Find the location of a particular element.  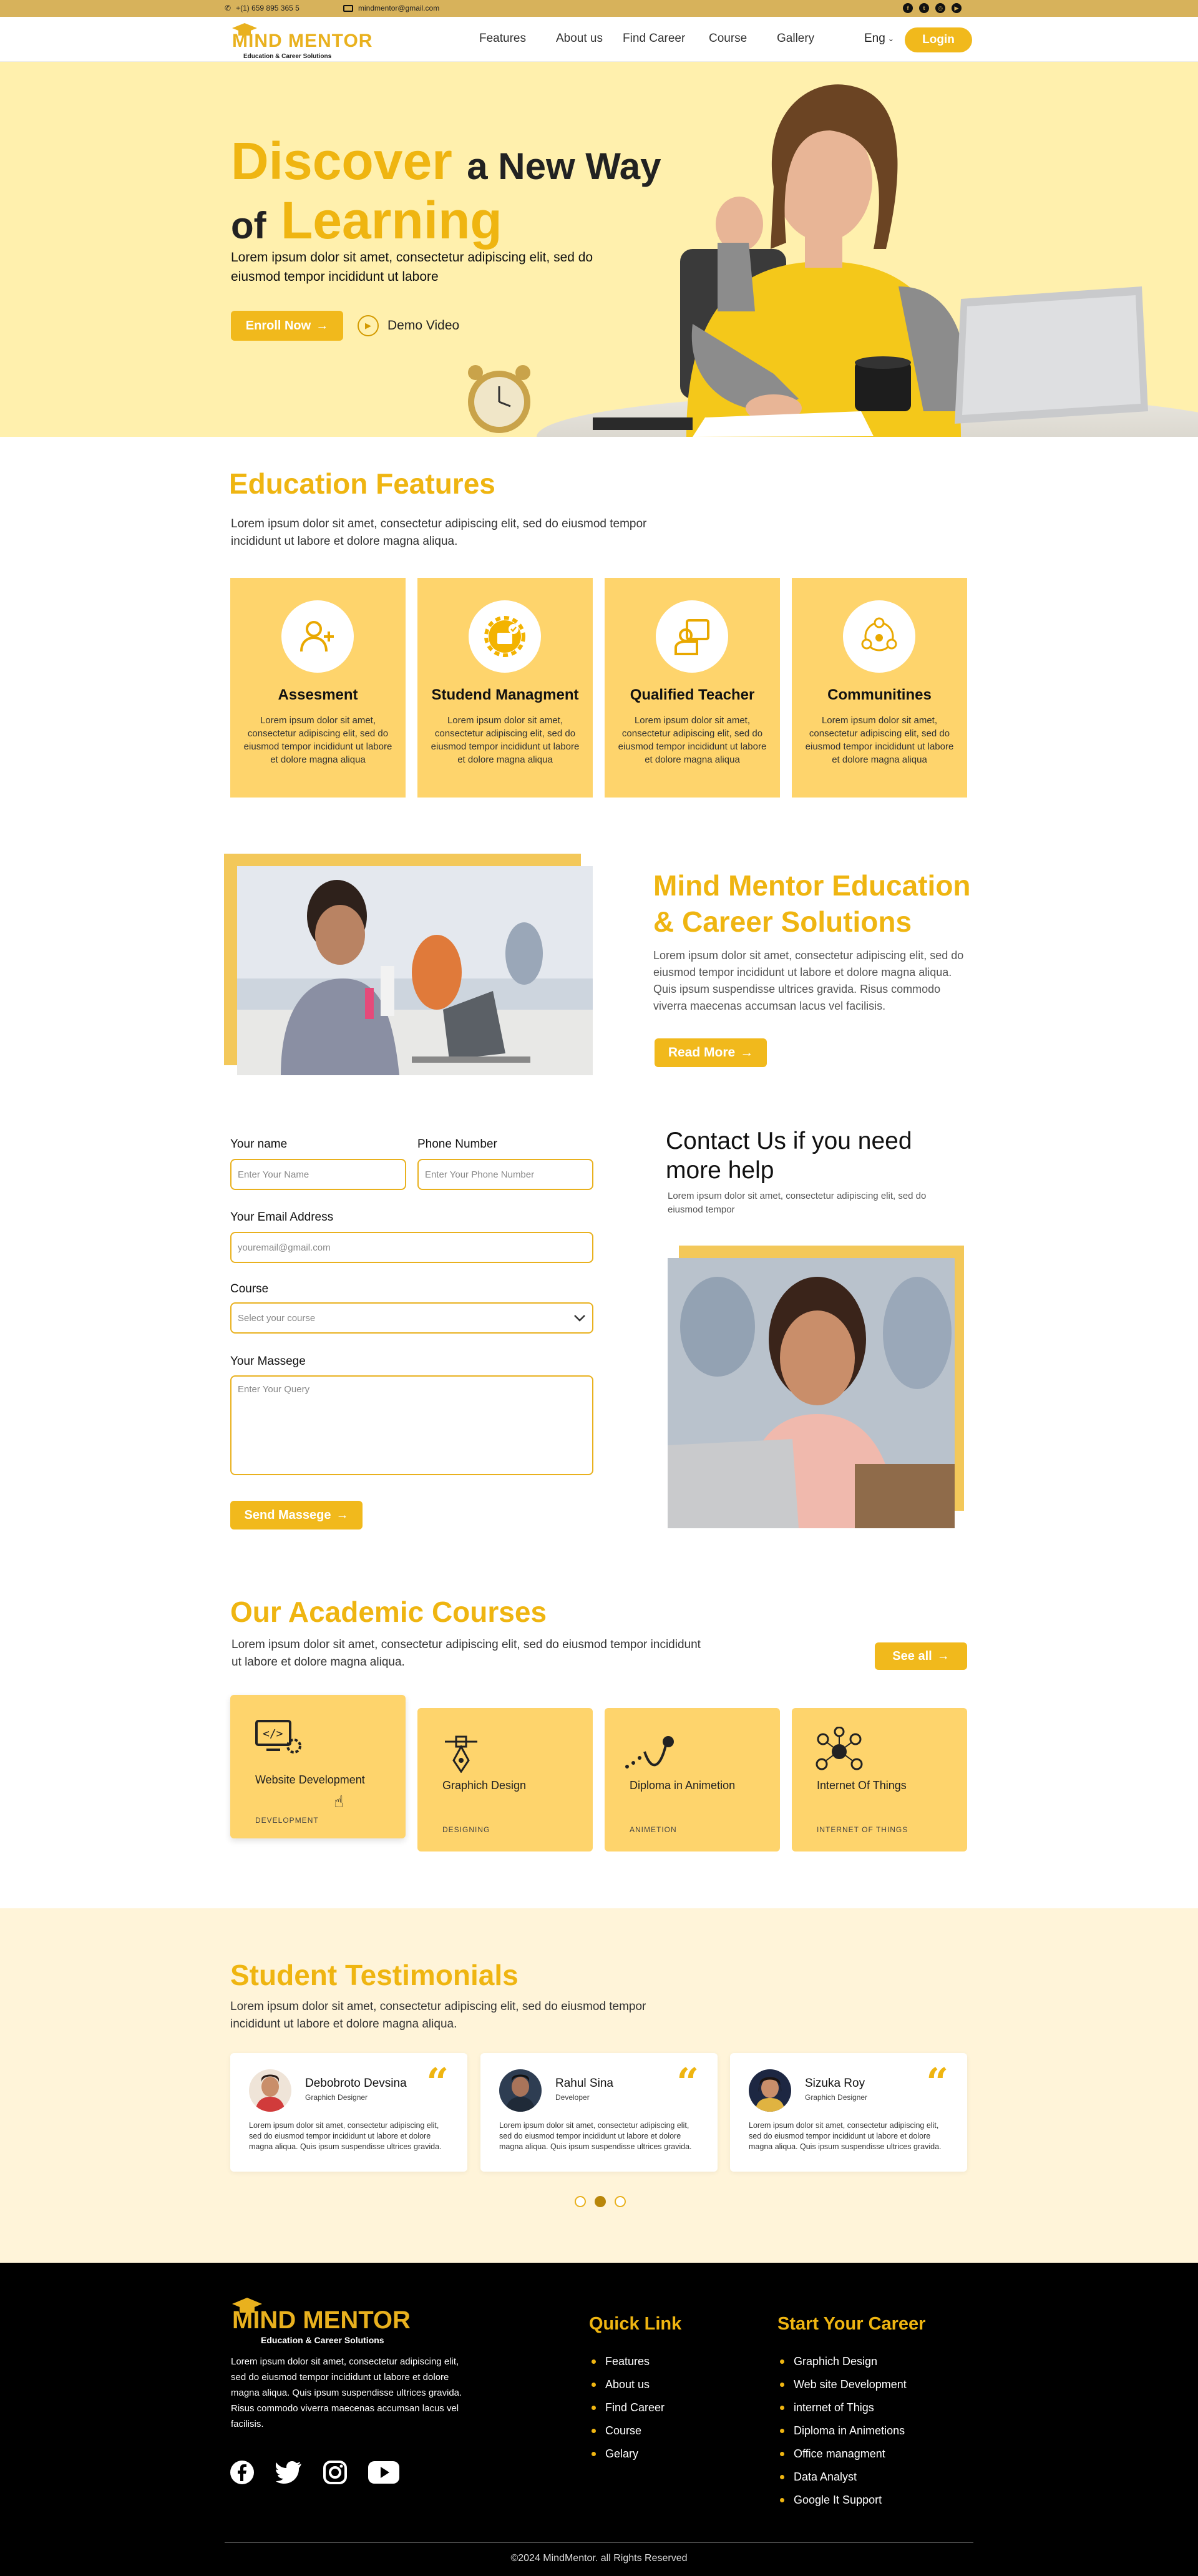

quick-link-item: Features is located at coordinates (628, 2361).